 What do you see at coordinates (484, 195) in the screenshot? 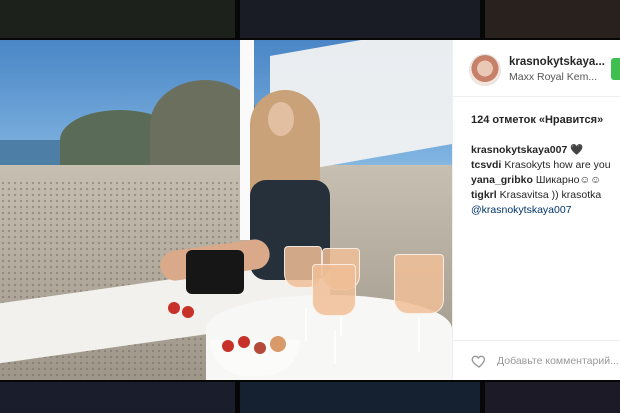
I see `comment-author: tigkrl` at bounding box center [484, 195].